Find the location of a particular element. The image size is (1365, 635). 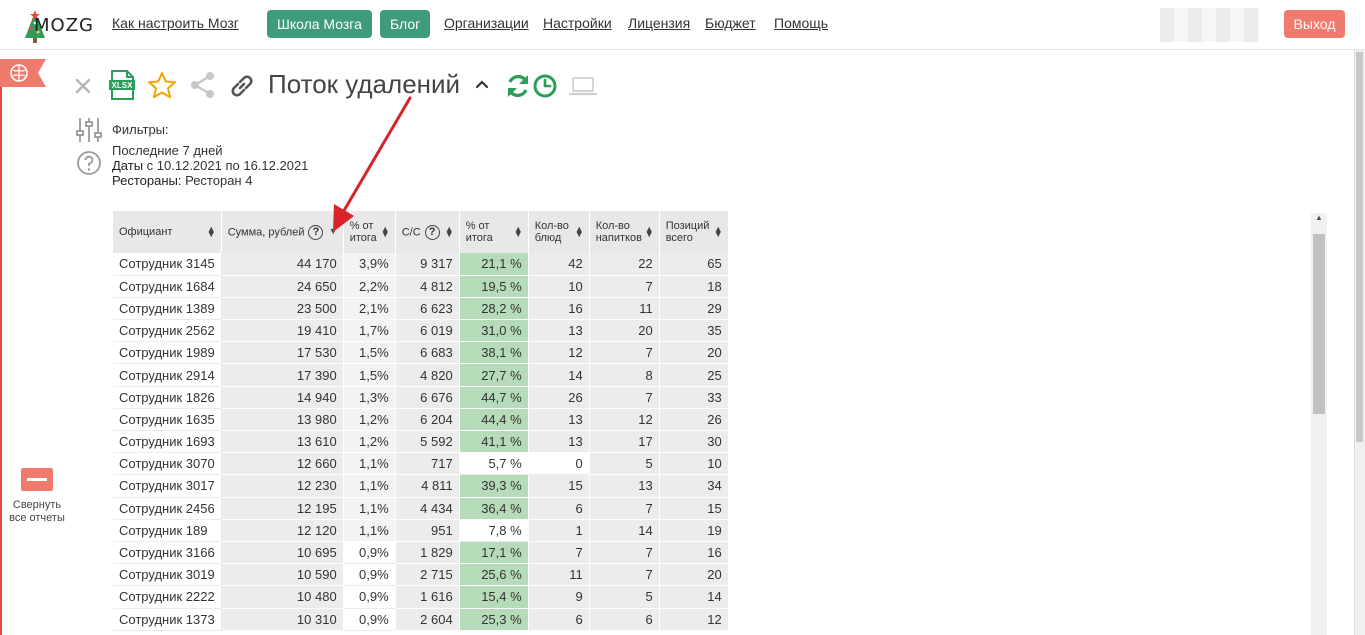

cell-cost: 717 is located at coordinates (427, 464).